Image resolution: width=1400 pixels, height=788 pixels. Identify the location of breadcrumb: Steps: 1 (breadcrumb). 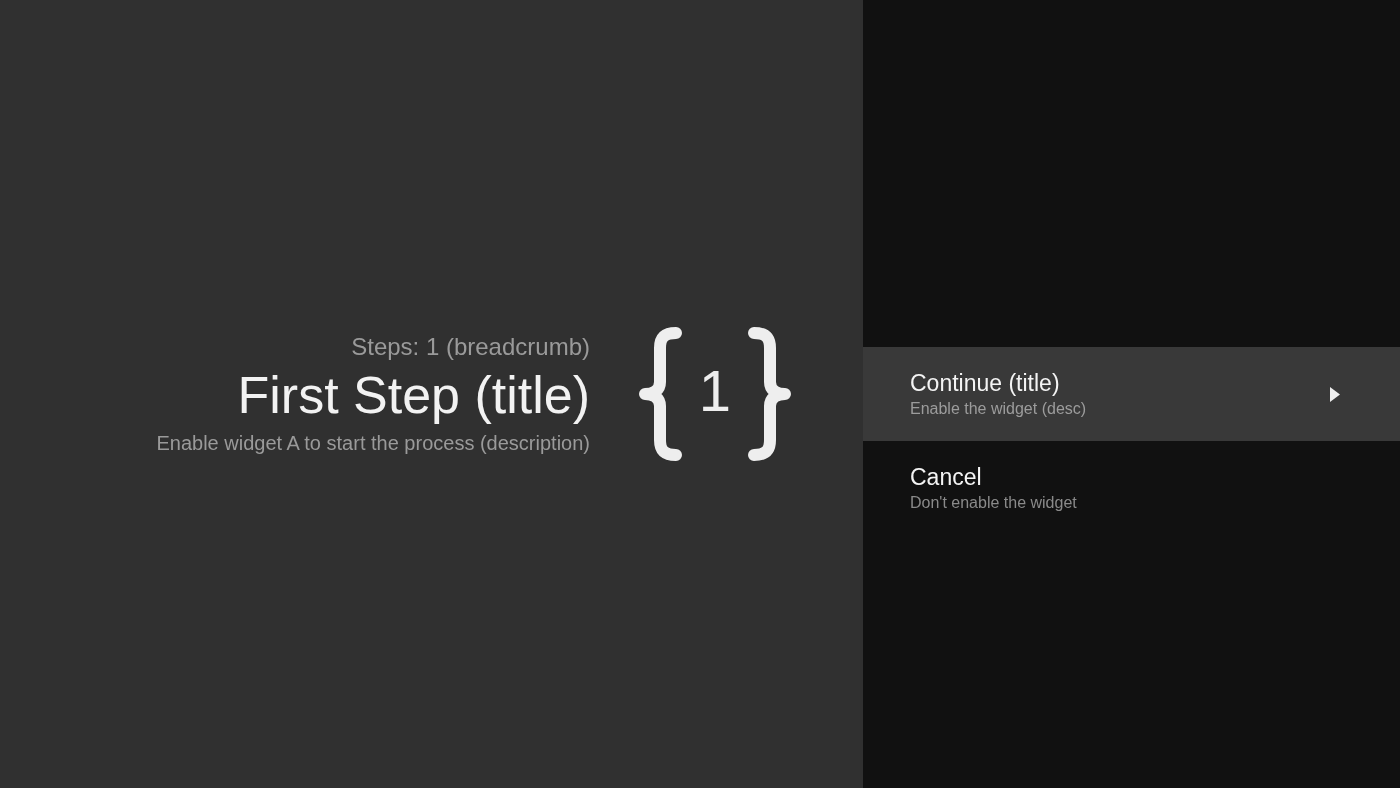
(470, 347).